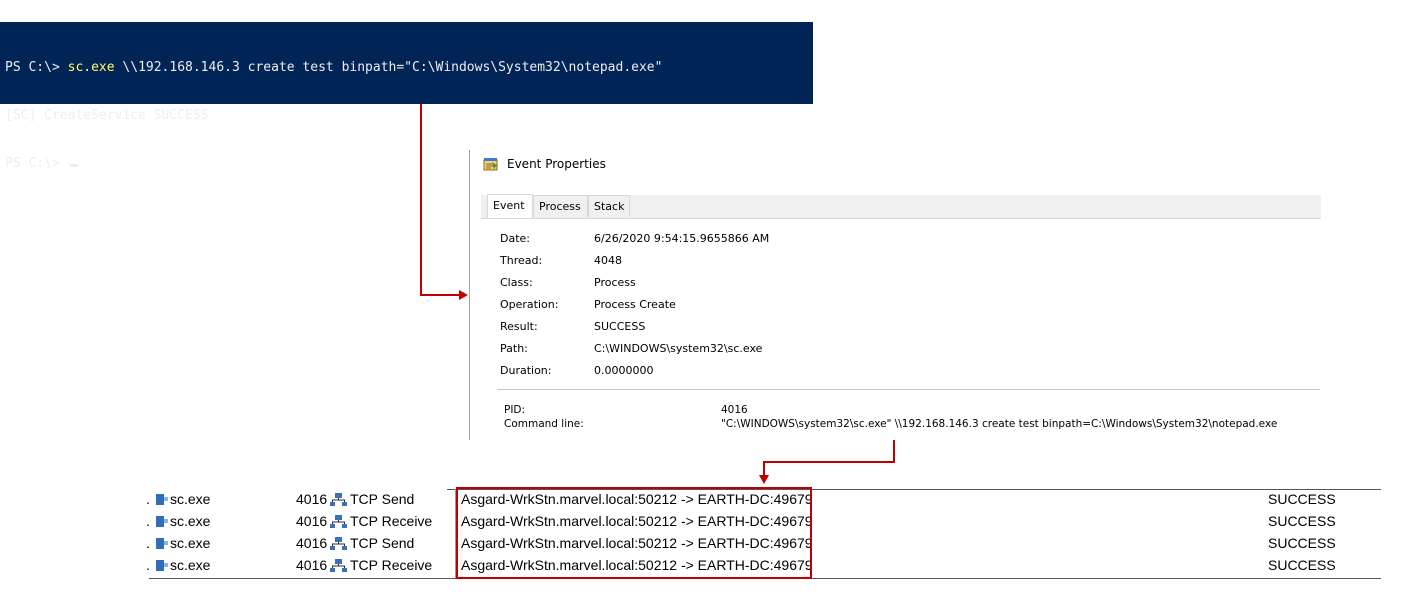  I want to click on field-value: Process Create, so click(635, 304).